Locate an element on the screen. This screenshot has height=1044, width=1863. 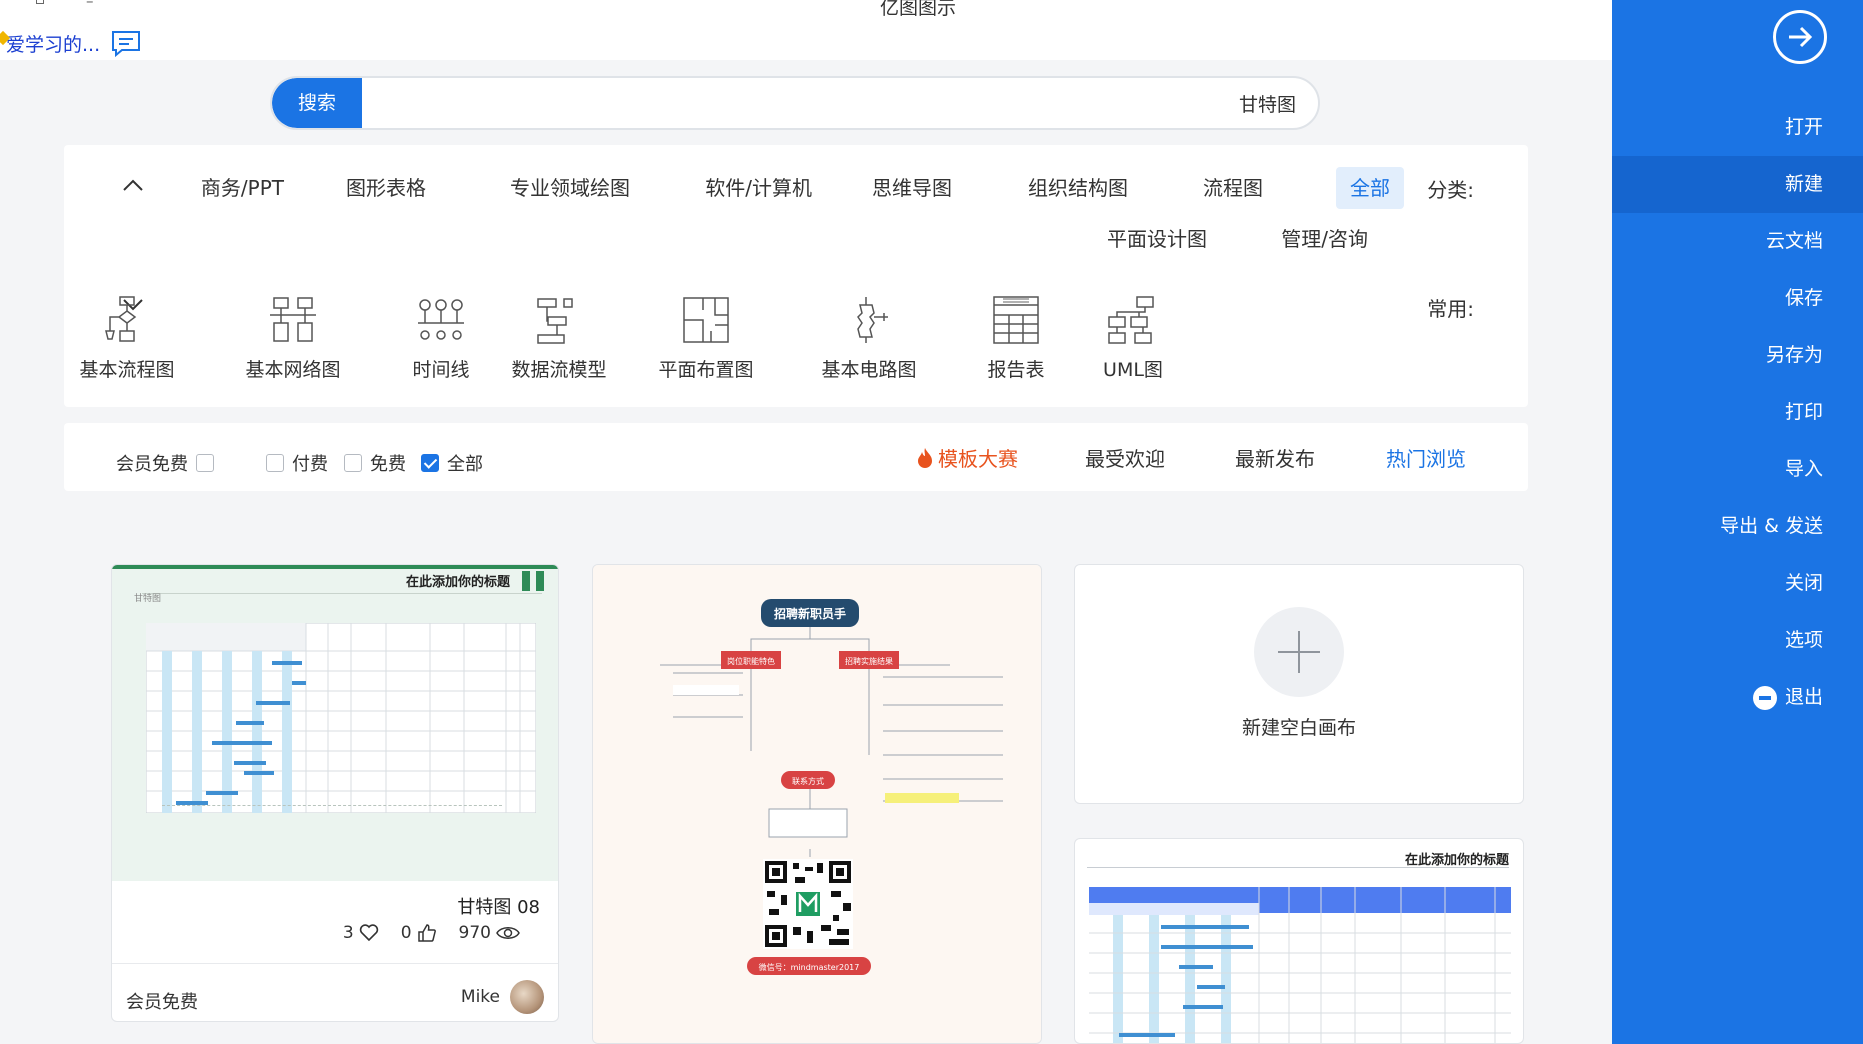
category-all: 全部 is located at coordinates (1370, 188).